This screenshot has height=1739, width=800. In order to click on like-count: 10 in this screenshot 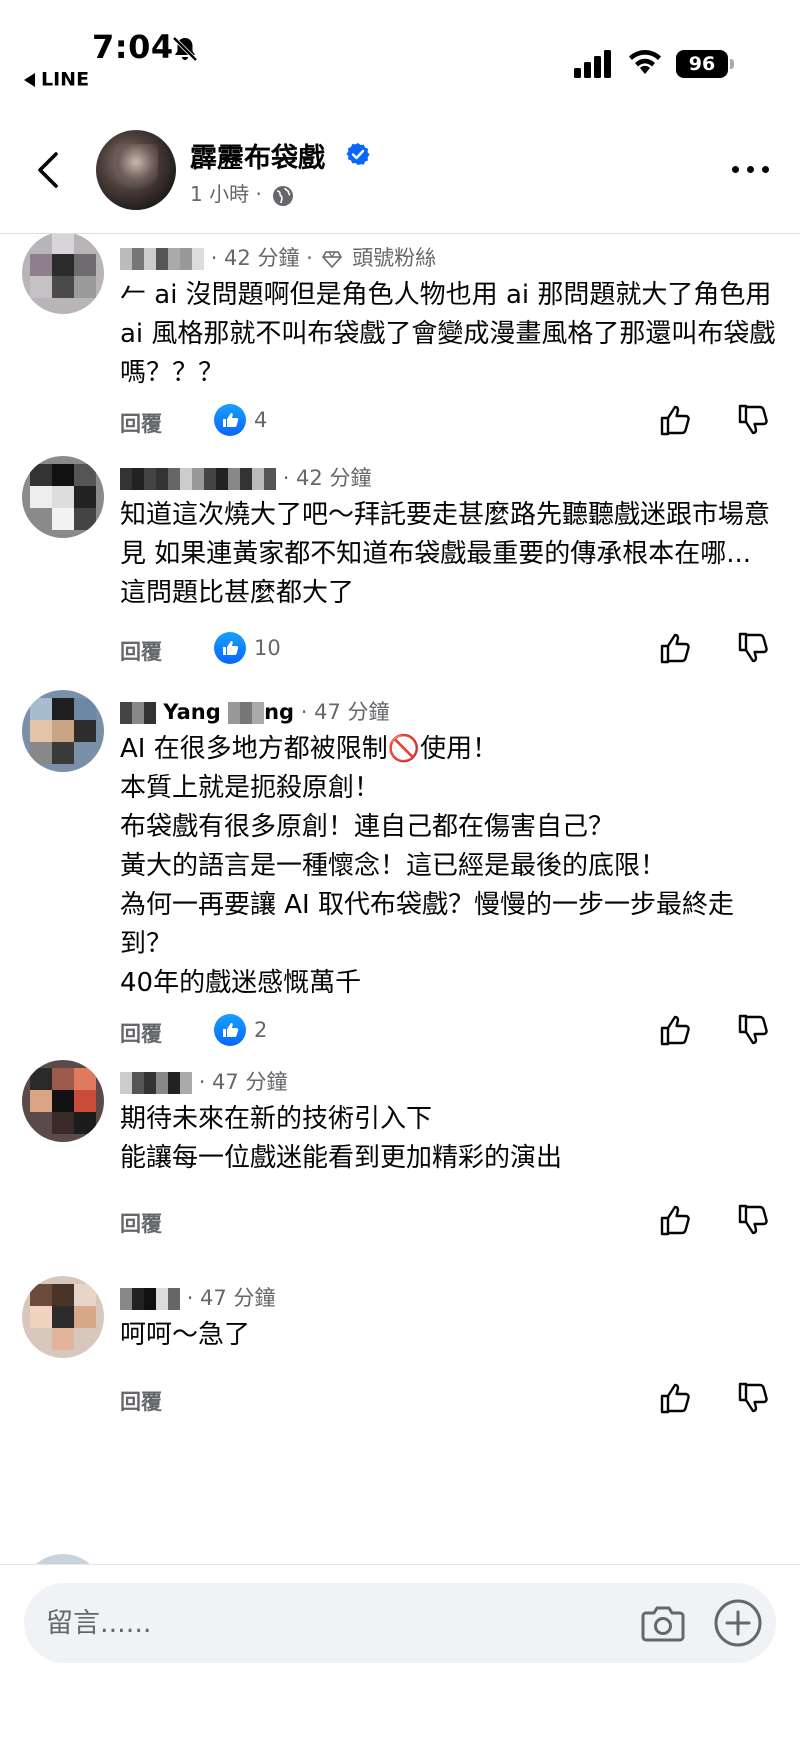, I will do `click(267, 648)`.